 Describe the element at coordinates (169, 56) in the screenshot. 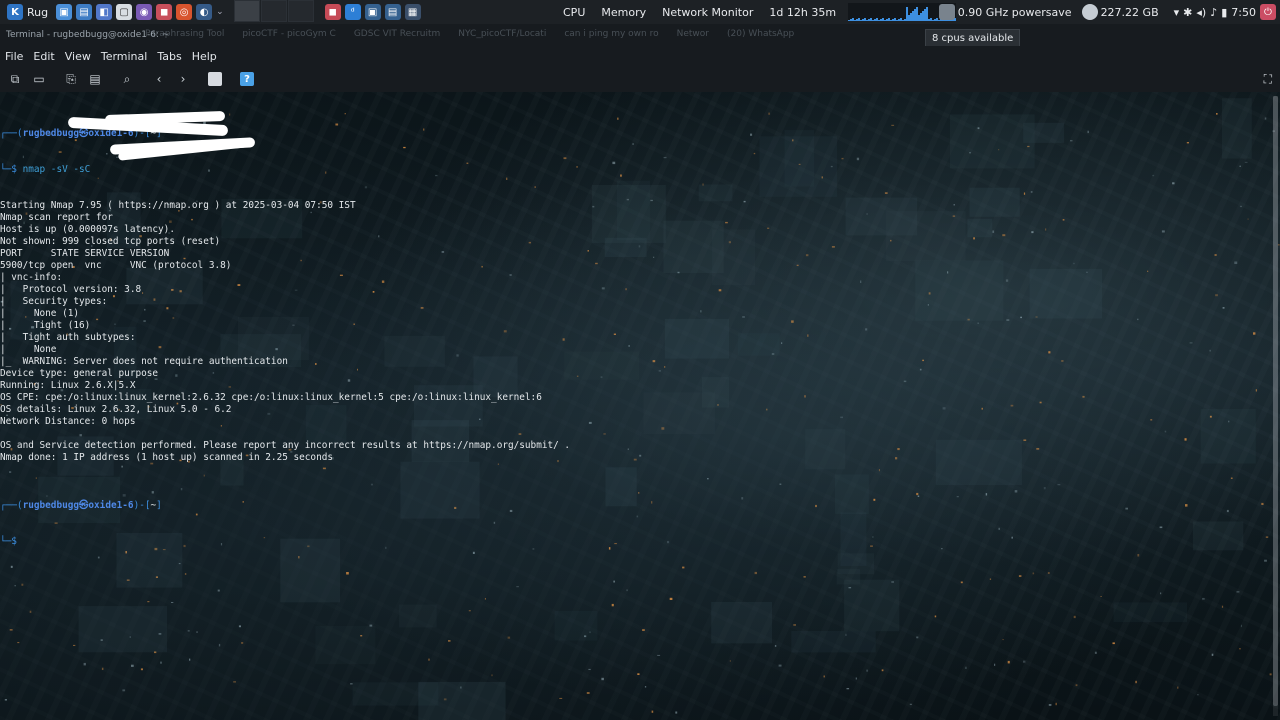

I see `menu-tabs: Tabs` at that location.